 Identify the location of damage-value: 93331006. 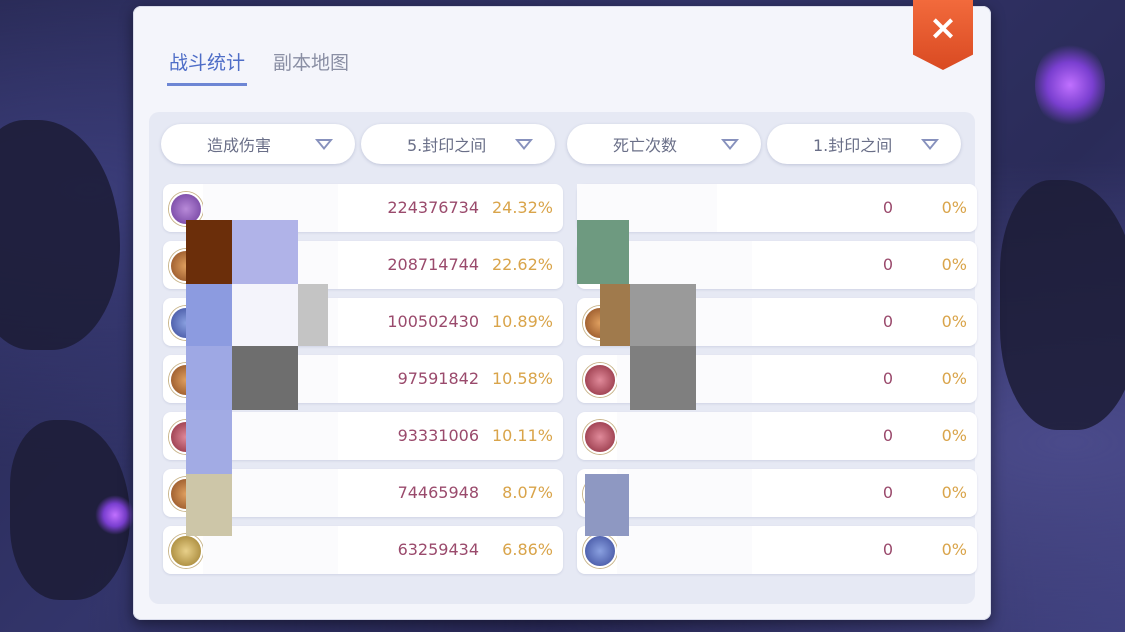
(438, 435).